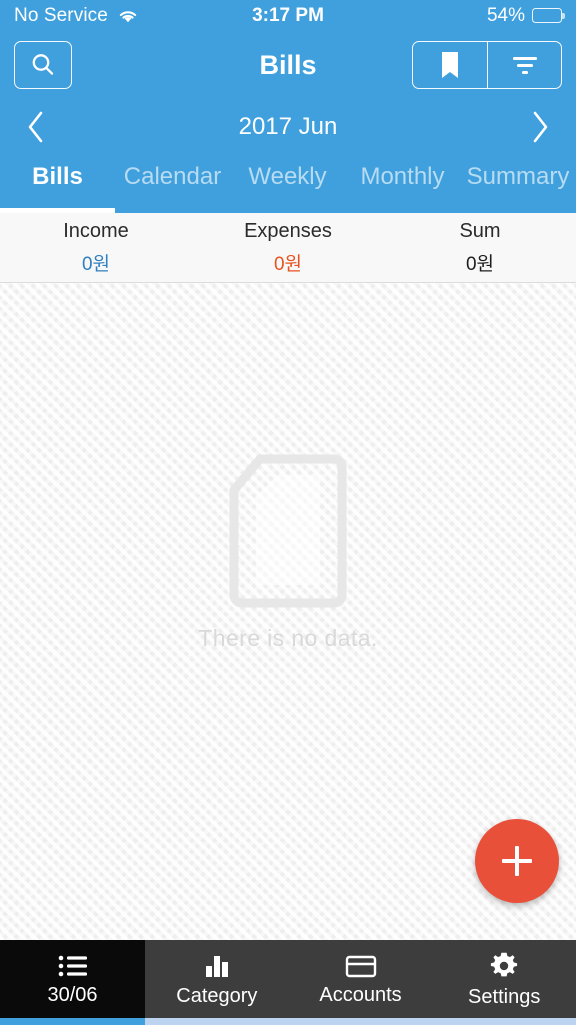  I want to click on add-record-button, so click(517, 861).